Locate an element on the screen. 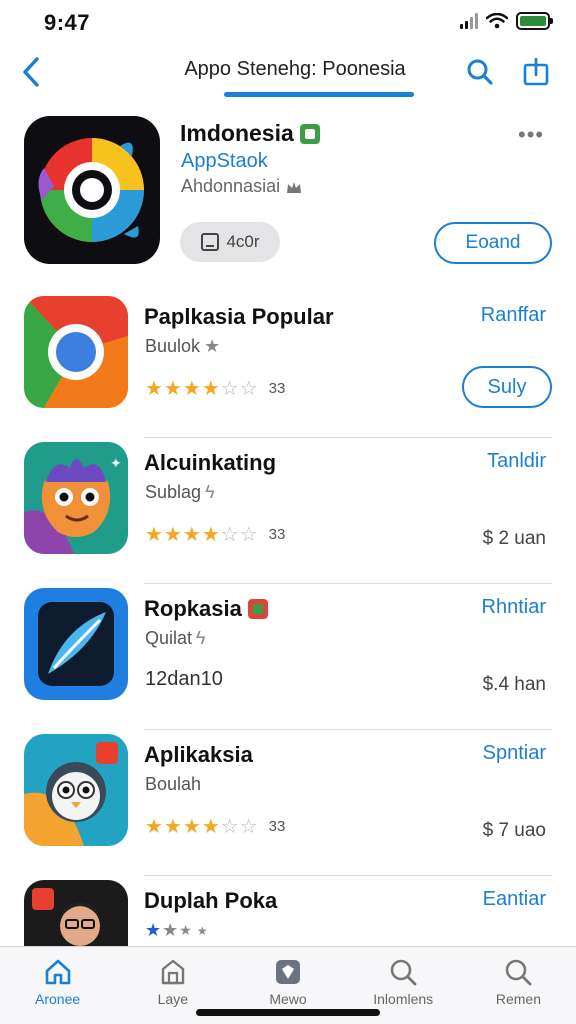  page-title: Appo Stenehg: Poonesia is located at coordinates (295, 69).